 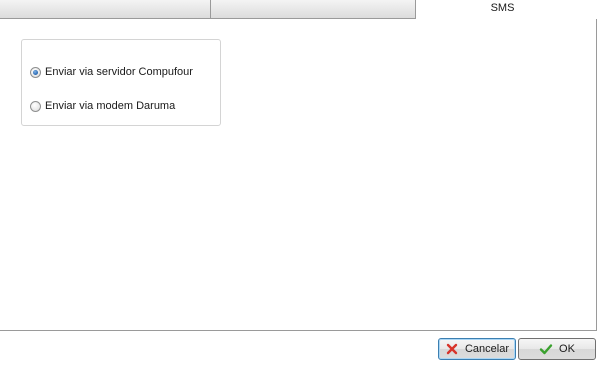 I want to click on cancel-button: Cancelar, so click(x=477, y=349).